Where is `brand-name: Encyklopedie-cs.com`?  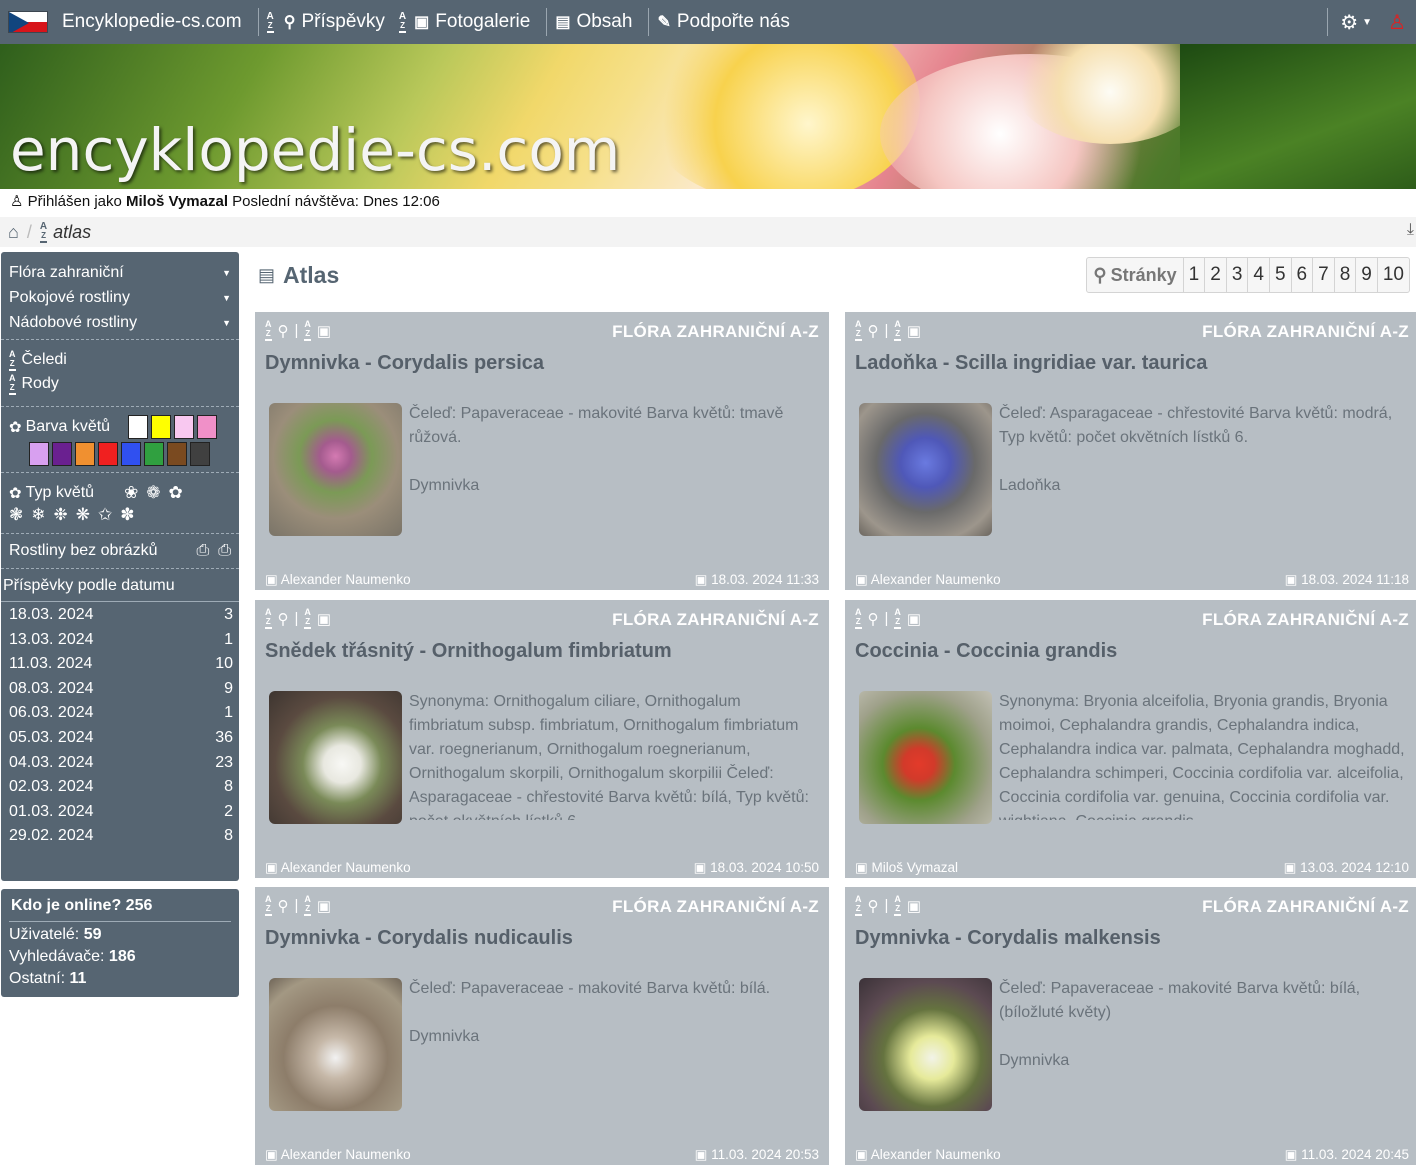
brand-name: Encyklopedie-cs.com is located at coordinates (152, 22).